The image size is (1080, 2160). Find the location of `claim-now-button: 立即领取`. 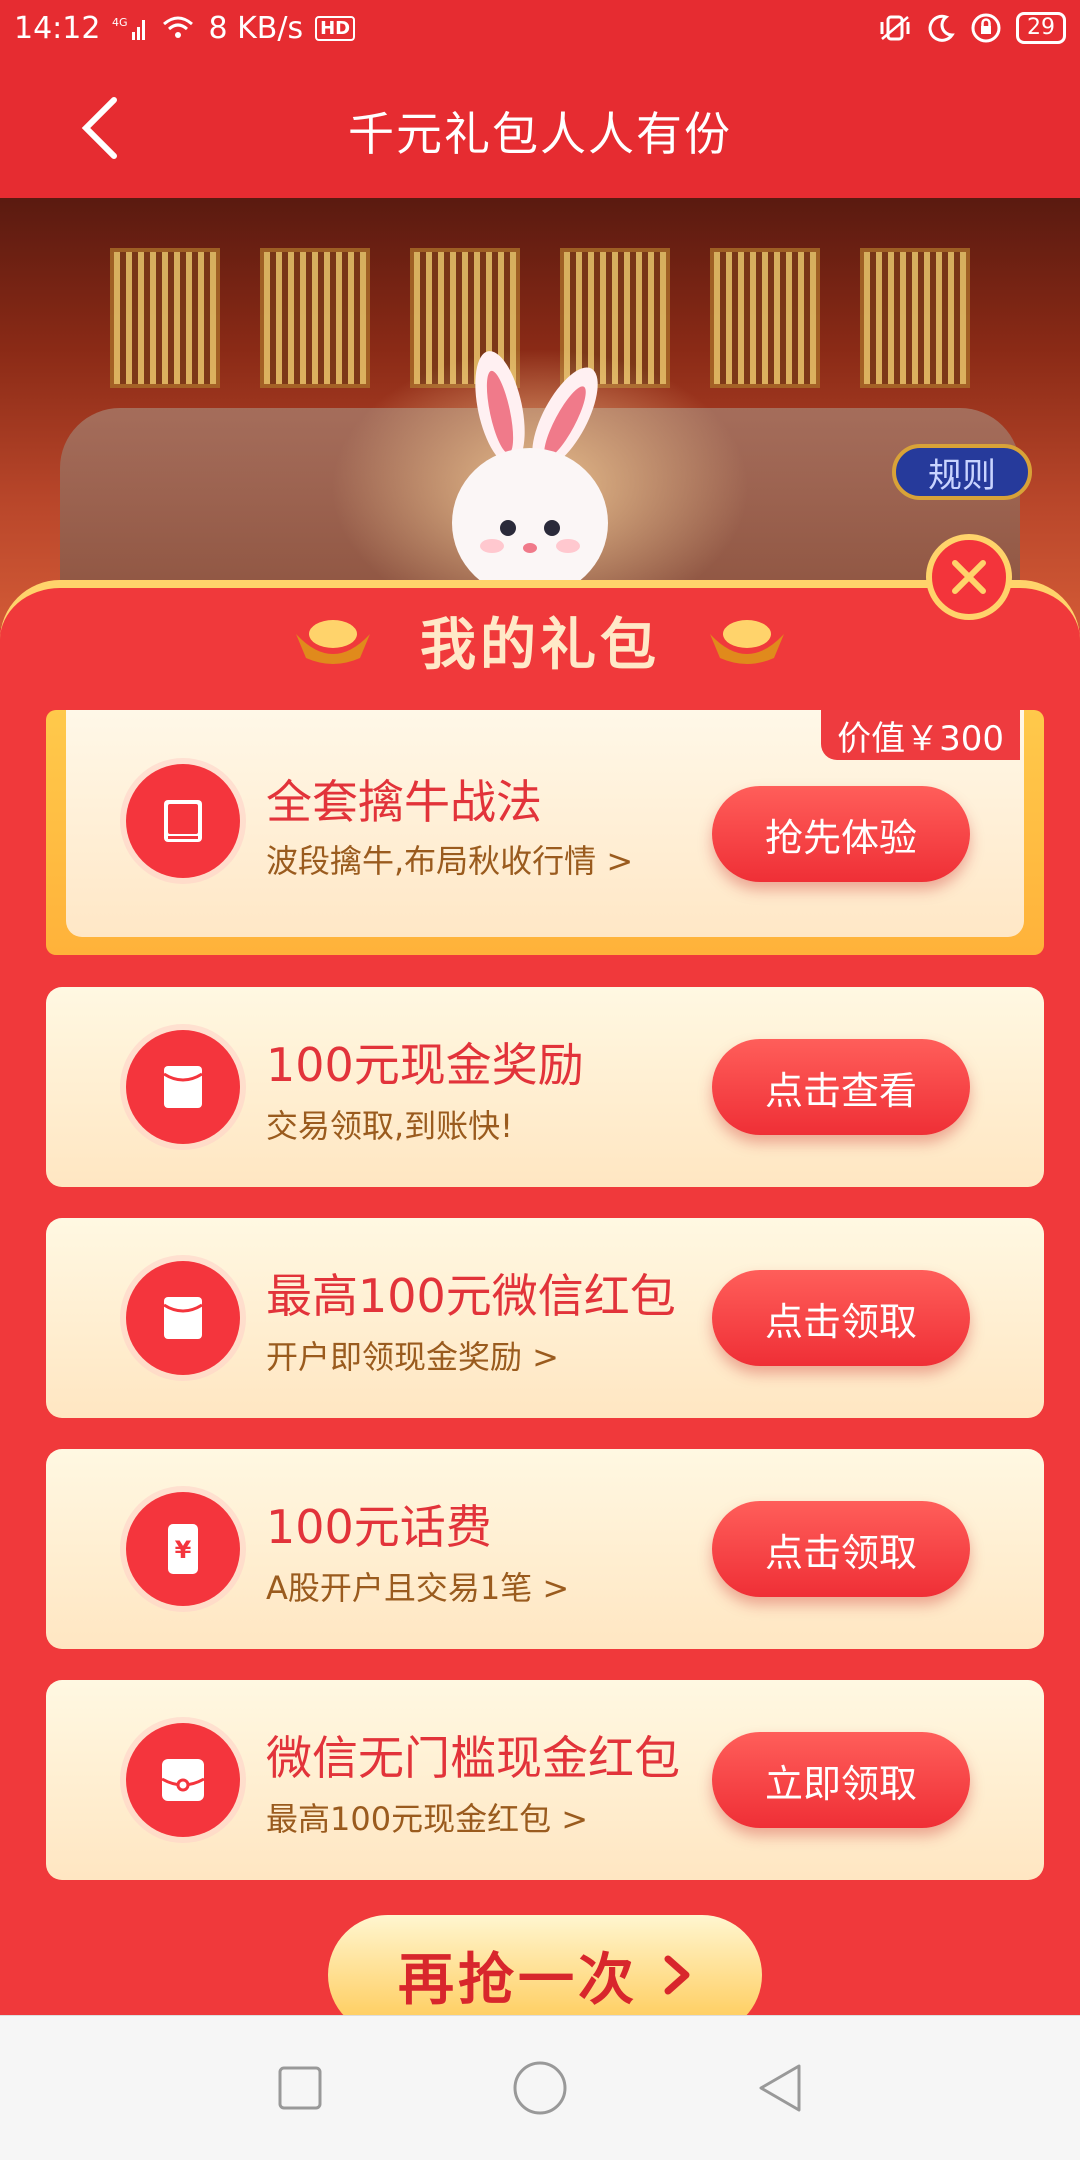

claim-now-button: 立即领取 is located at coordinates (841, 1780).